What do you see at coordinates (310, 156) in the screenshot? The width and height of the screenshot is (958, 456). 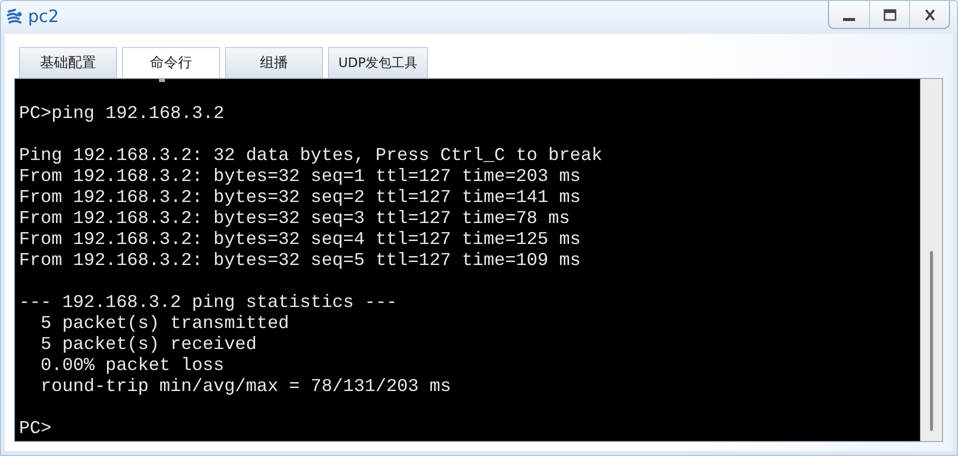 I see `terminal-line: Ping 192.168.3.2: 32 data bytes, Press Ctrl_C to break` at bounding box center [310, 156].